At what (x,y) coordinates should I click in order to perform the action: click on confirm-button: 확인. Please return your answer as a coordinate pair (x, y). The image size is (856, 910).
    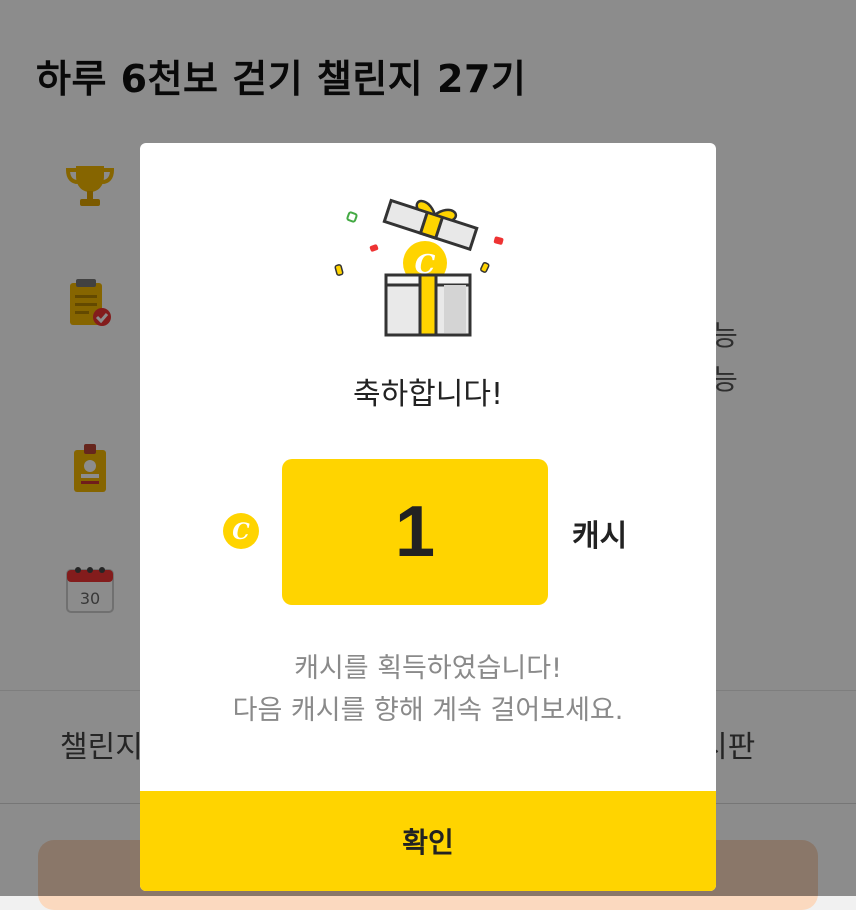
    Looking at the image, I should click on (428, 841).